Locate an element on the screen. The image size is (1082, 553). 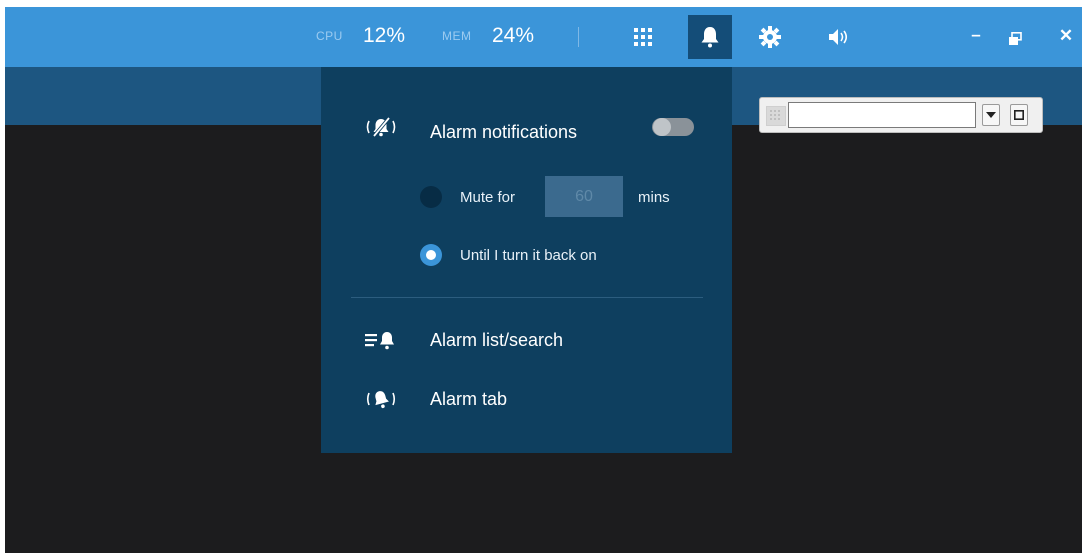
chevron-down-icon is located at coordinates (991, 115).